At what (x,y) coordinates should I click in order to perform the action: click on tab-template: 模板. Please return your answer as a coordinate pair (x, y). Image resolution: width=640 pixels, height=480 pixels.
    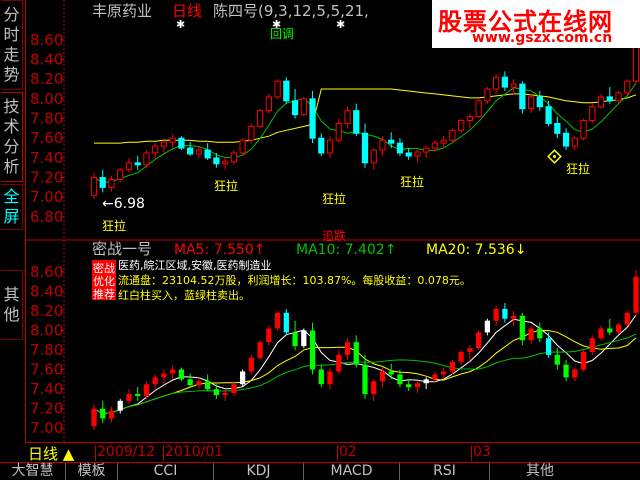
    Looking at the image, I should click on (92, 471).